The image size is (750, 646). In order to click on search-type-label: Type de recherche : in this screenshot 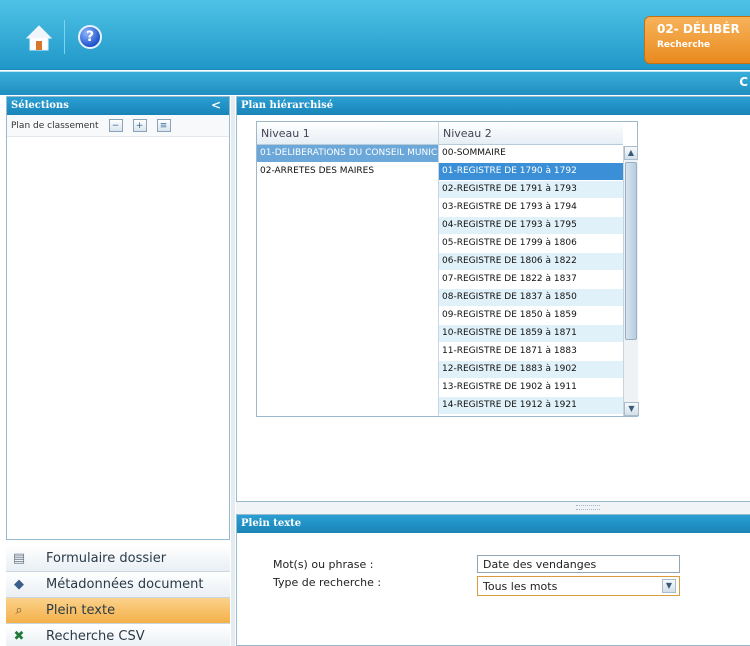, I will do `click(327, 582)`.